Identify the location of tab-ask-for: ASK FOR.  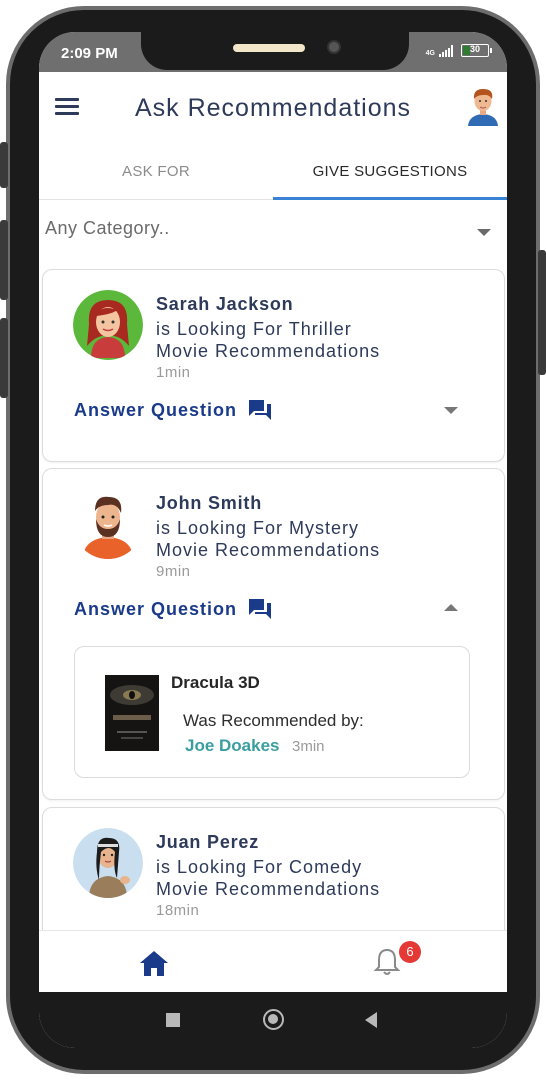
(156, 172).